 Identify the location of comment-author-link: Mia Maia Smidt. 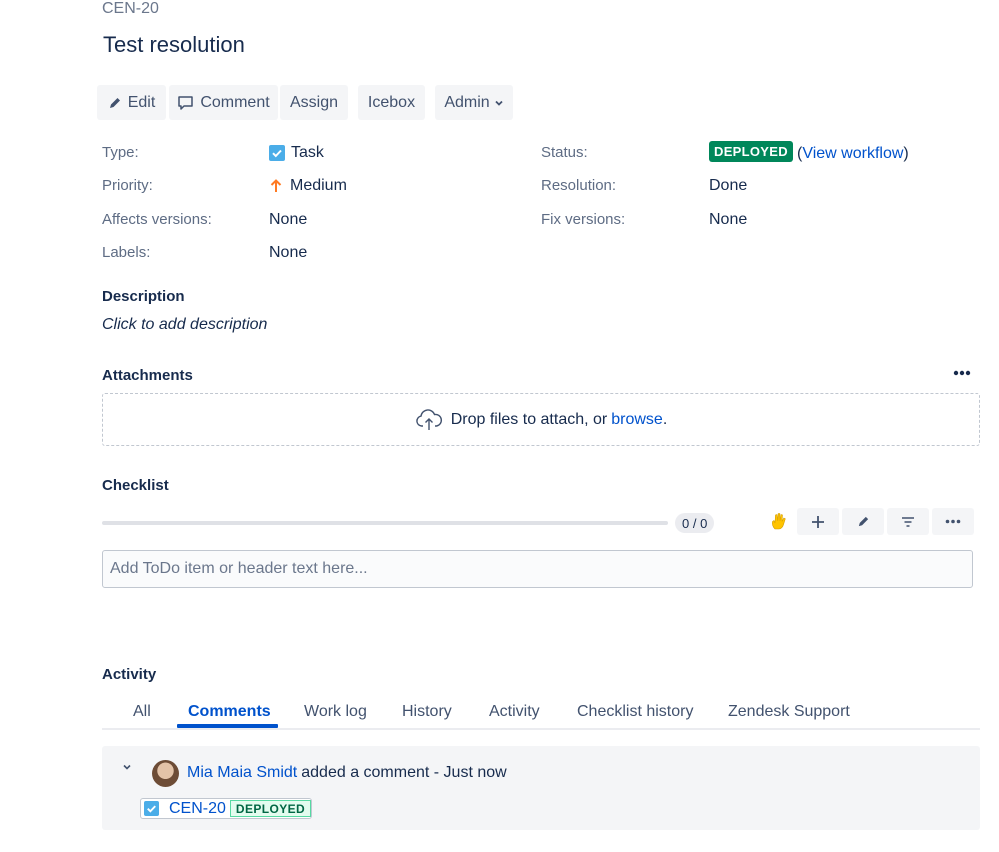
(242, 773).